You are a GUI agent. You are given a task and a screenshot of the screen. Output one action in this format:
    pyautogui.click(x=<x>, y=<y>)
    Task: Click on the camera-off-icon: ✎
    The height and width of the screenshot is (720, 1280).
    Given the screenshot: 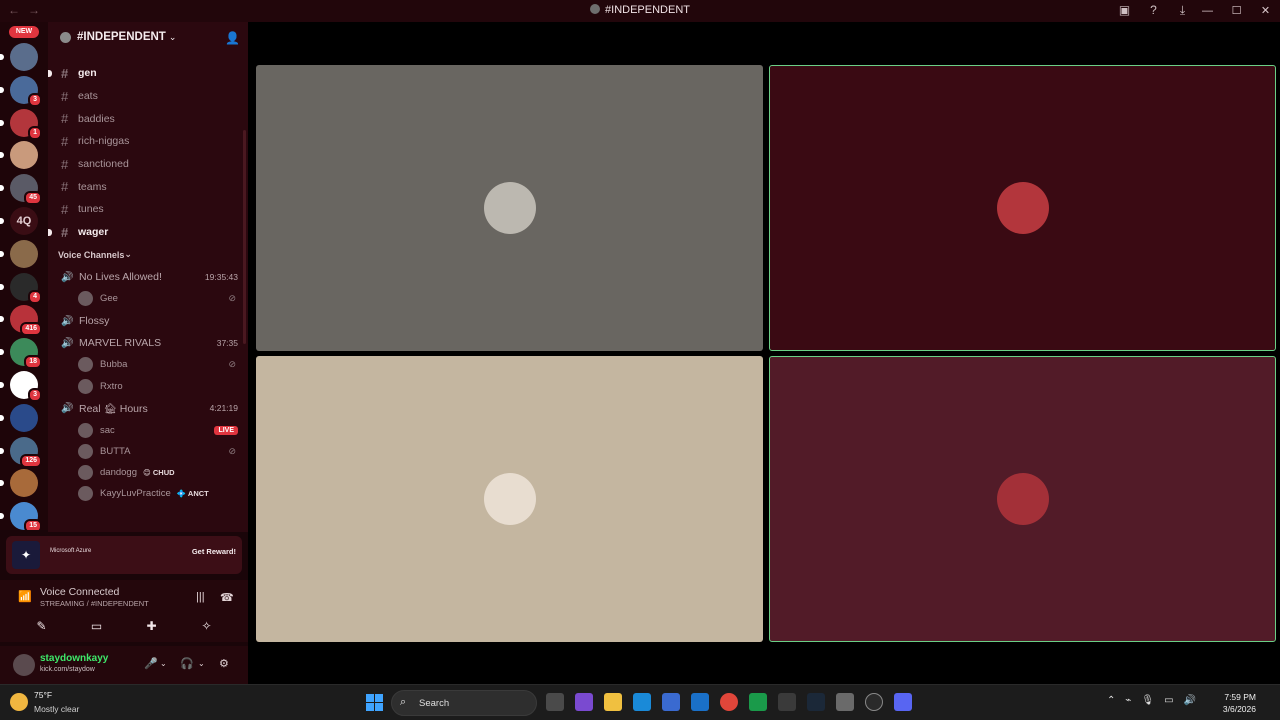 What is the action you would take?
    pyautogui.click(x=42, y=626)
    